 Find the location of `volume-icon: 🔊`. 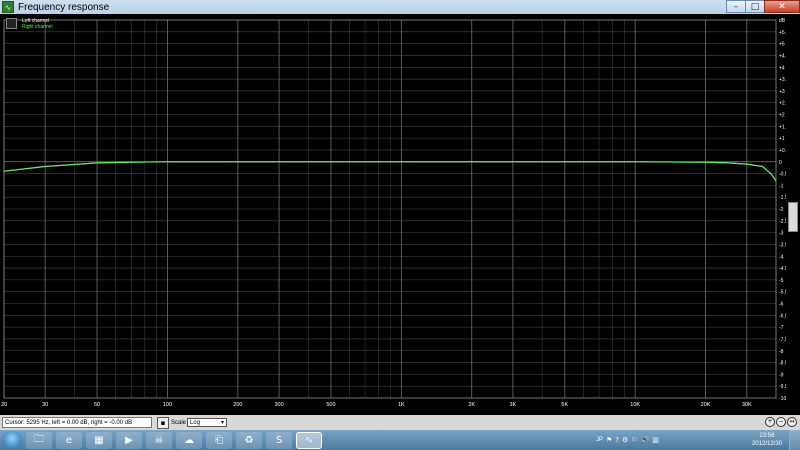

volume-icon: 🔊 is located at coordinates (645, 440).